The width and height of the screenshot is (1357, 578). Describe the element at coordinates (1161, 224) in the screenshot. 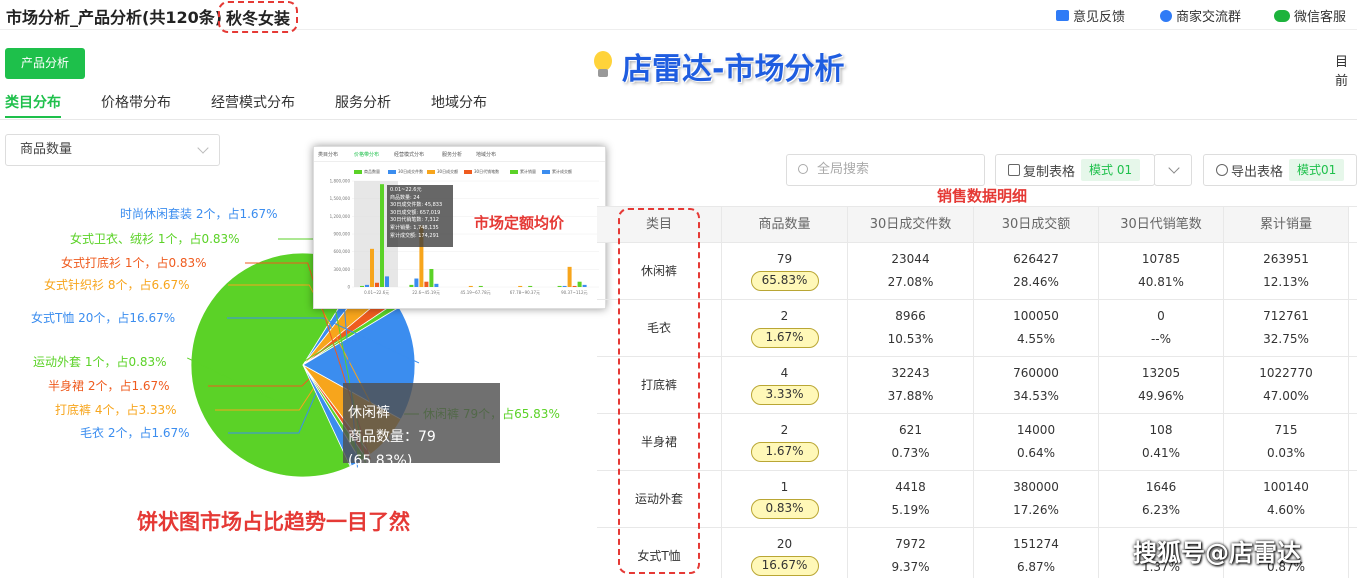

I see `column-header: 30日代销笔数` at that location.